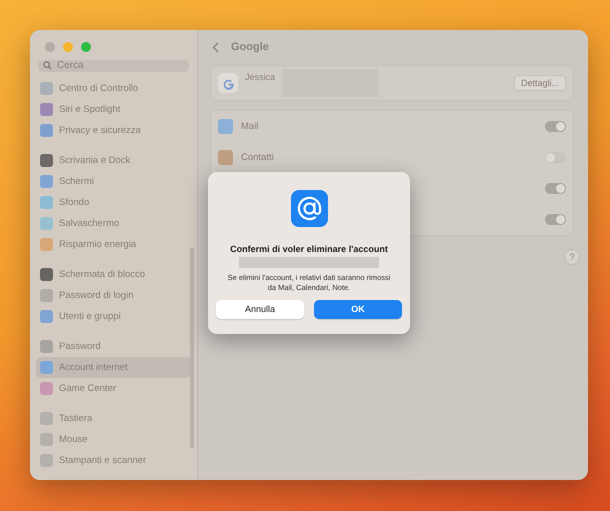 This screenshot has height=511, width=610. I want to click on sidebar-item: Tastiera, so click(113, 418).